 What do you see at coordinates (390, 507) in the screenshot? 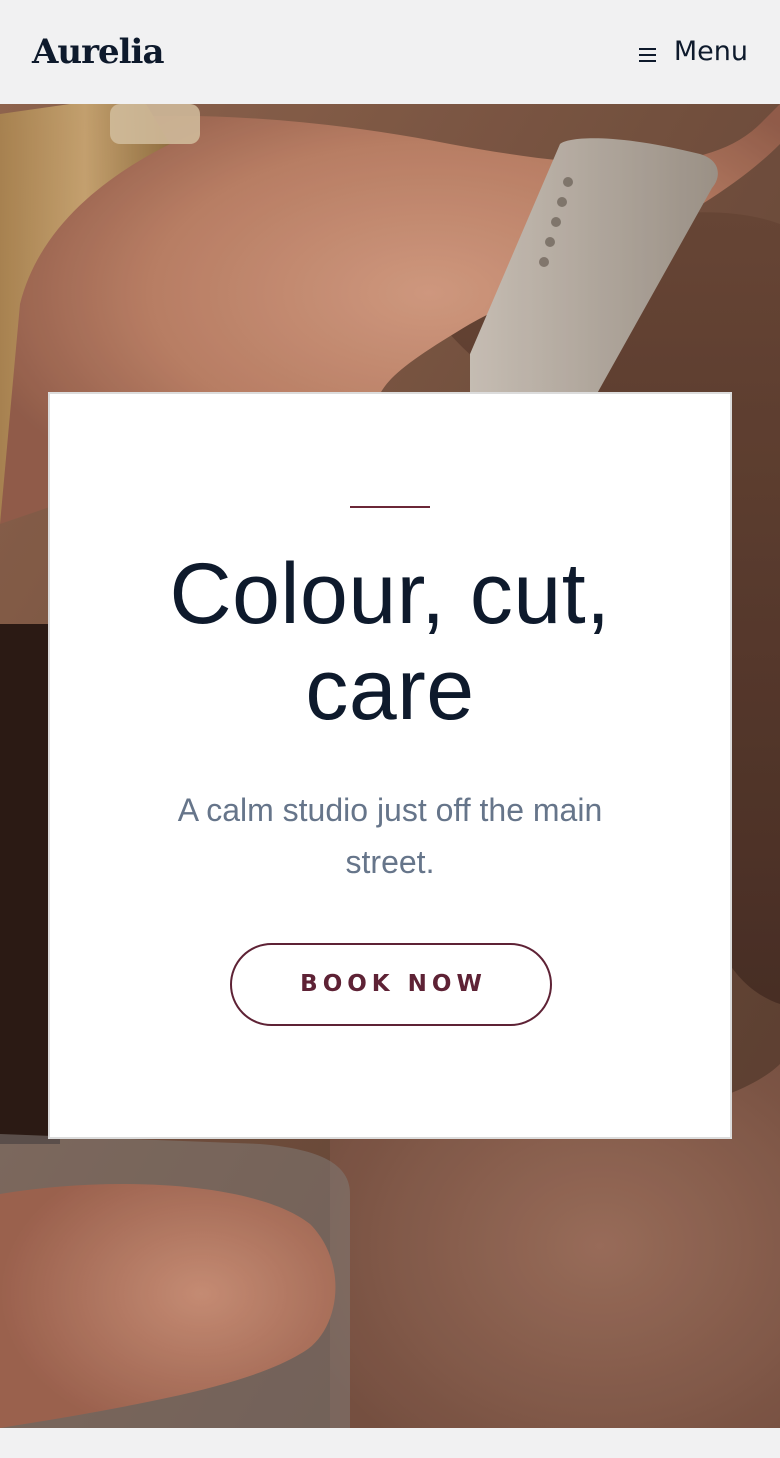
I see `accent-divider` at bounding box center [390, 507].